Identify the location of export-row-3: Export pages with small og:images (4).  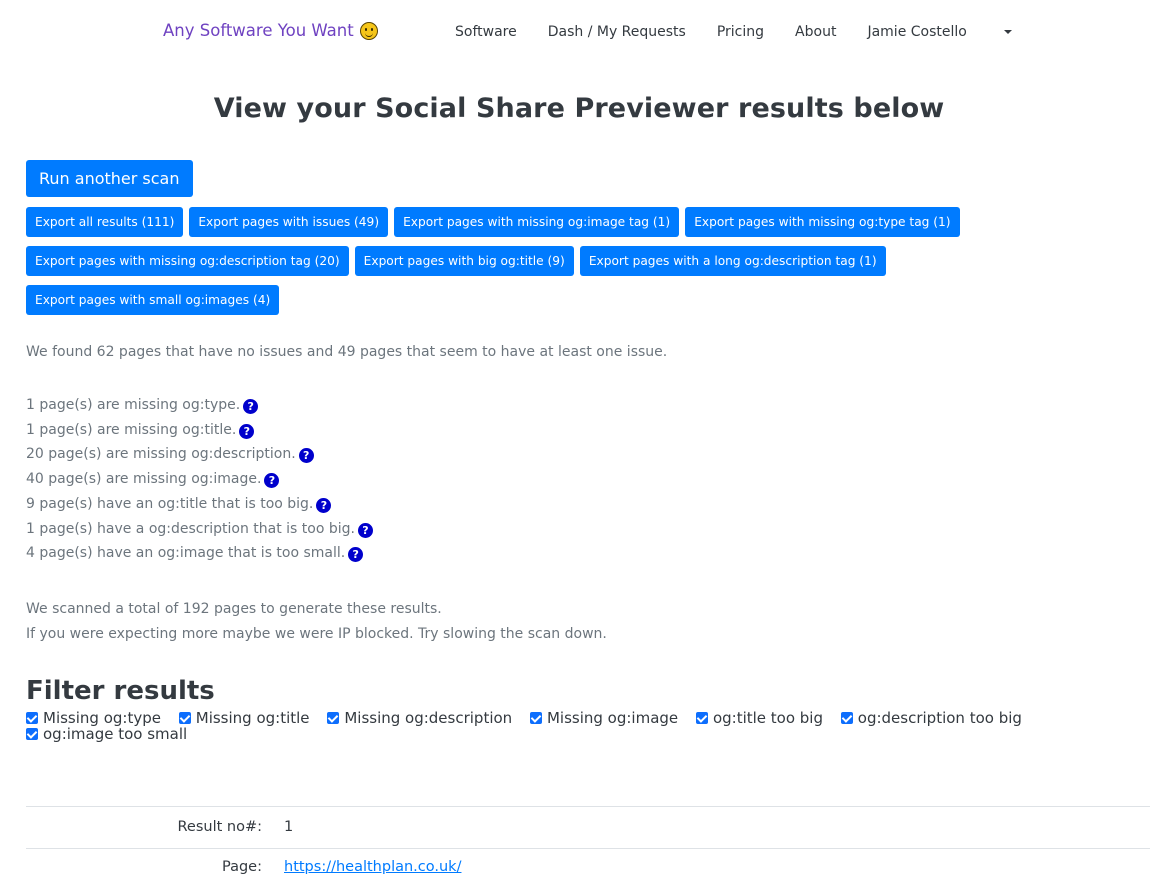
(153, 300).